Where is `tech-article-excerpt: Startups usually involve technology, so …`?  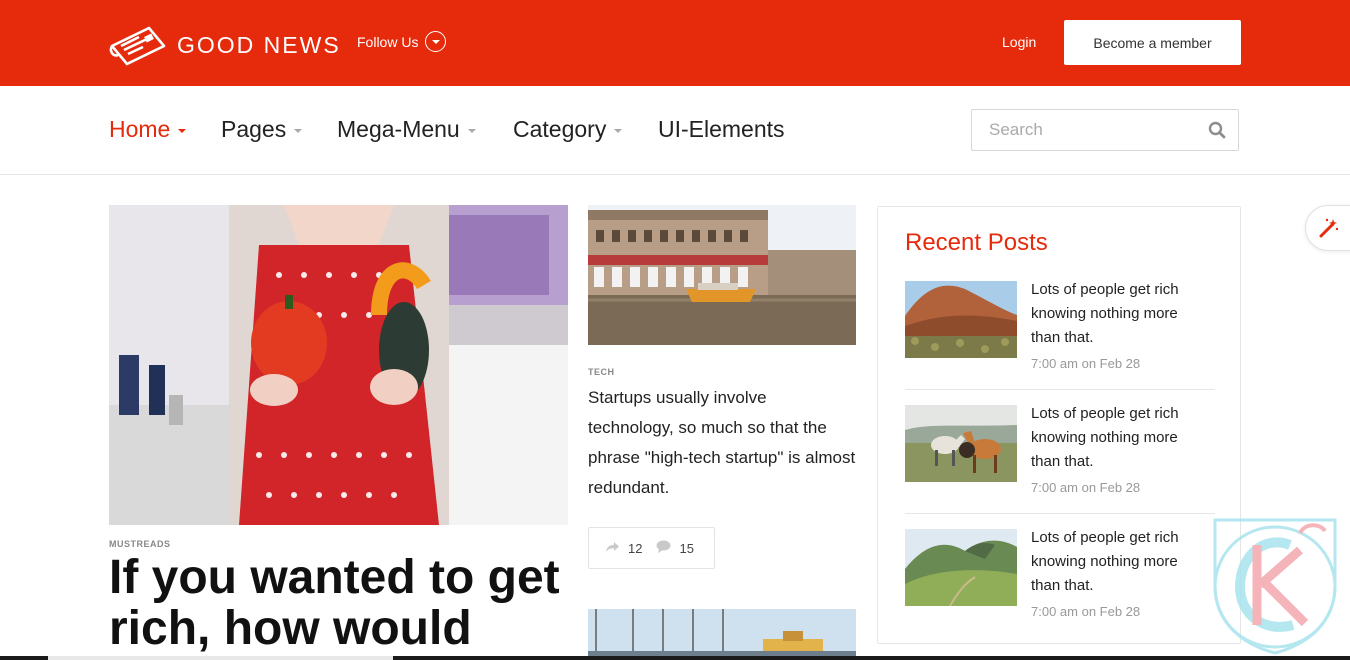
tech-article-excerpt: Startups usually involve technology, so … is located at coordinates (722, 443).